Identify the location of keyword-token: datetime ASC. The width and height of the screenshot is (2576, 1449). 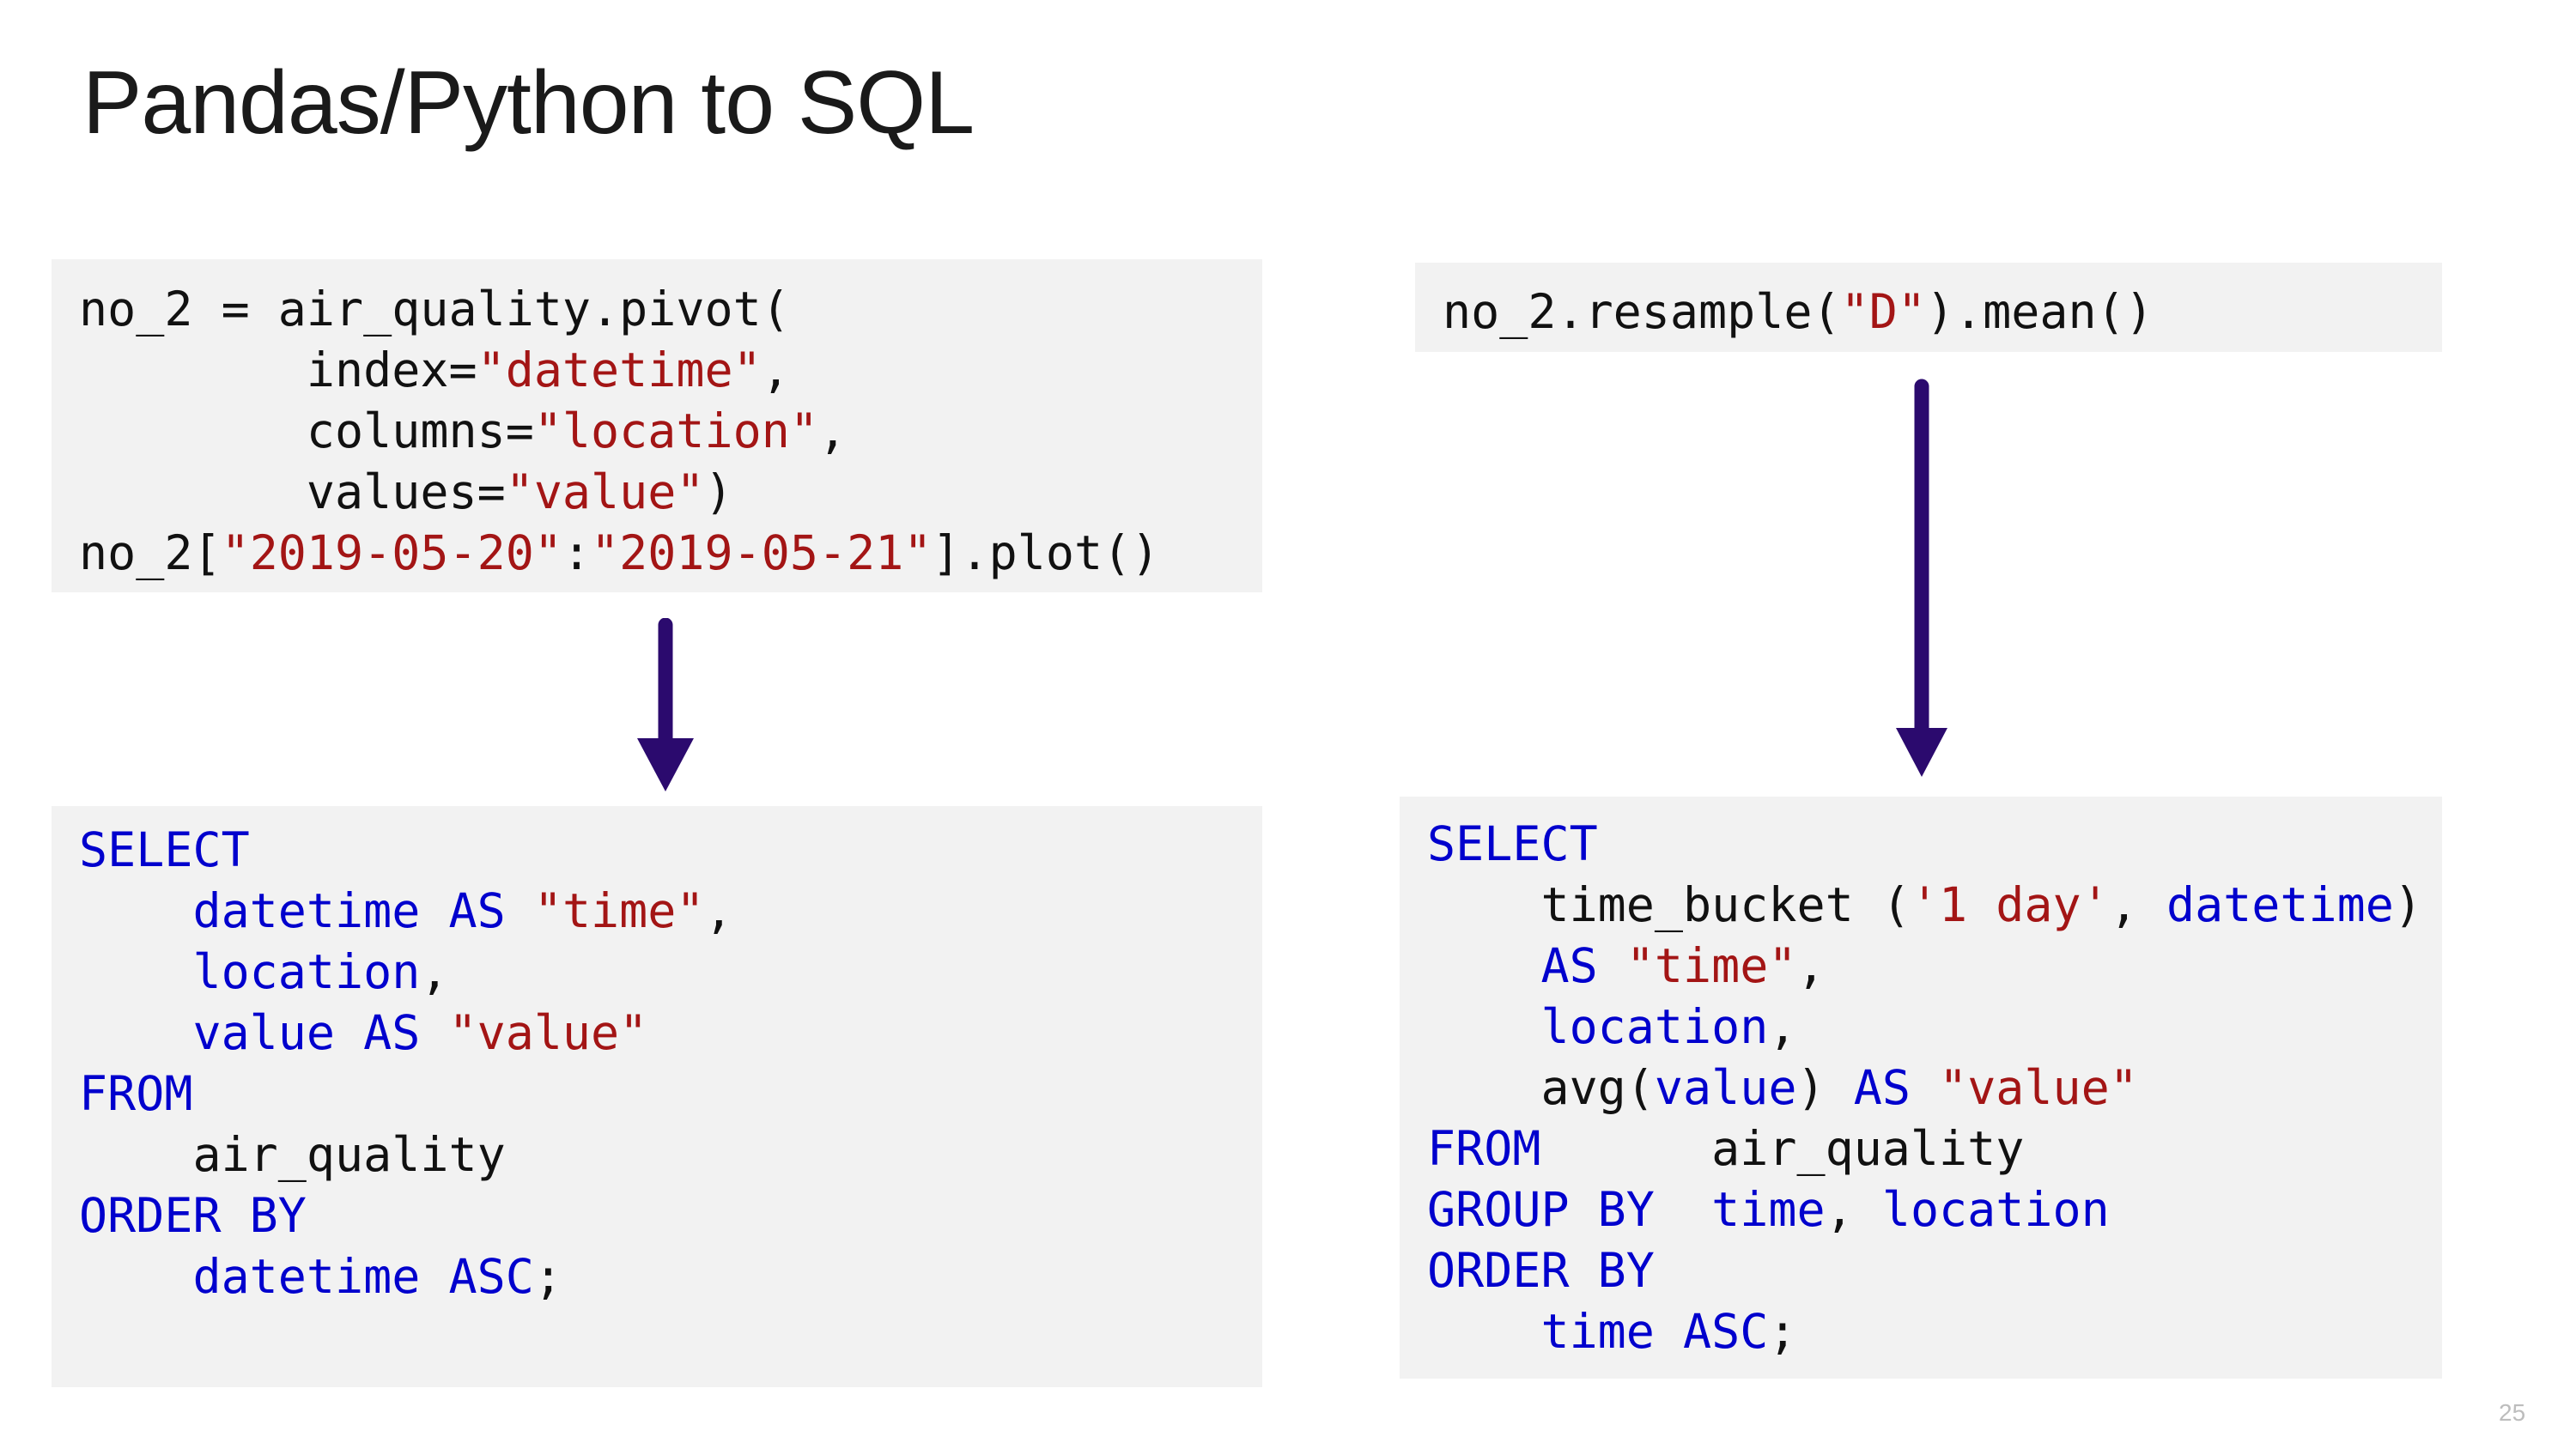
(363, 1276).